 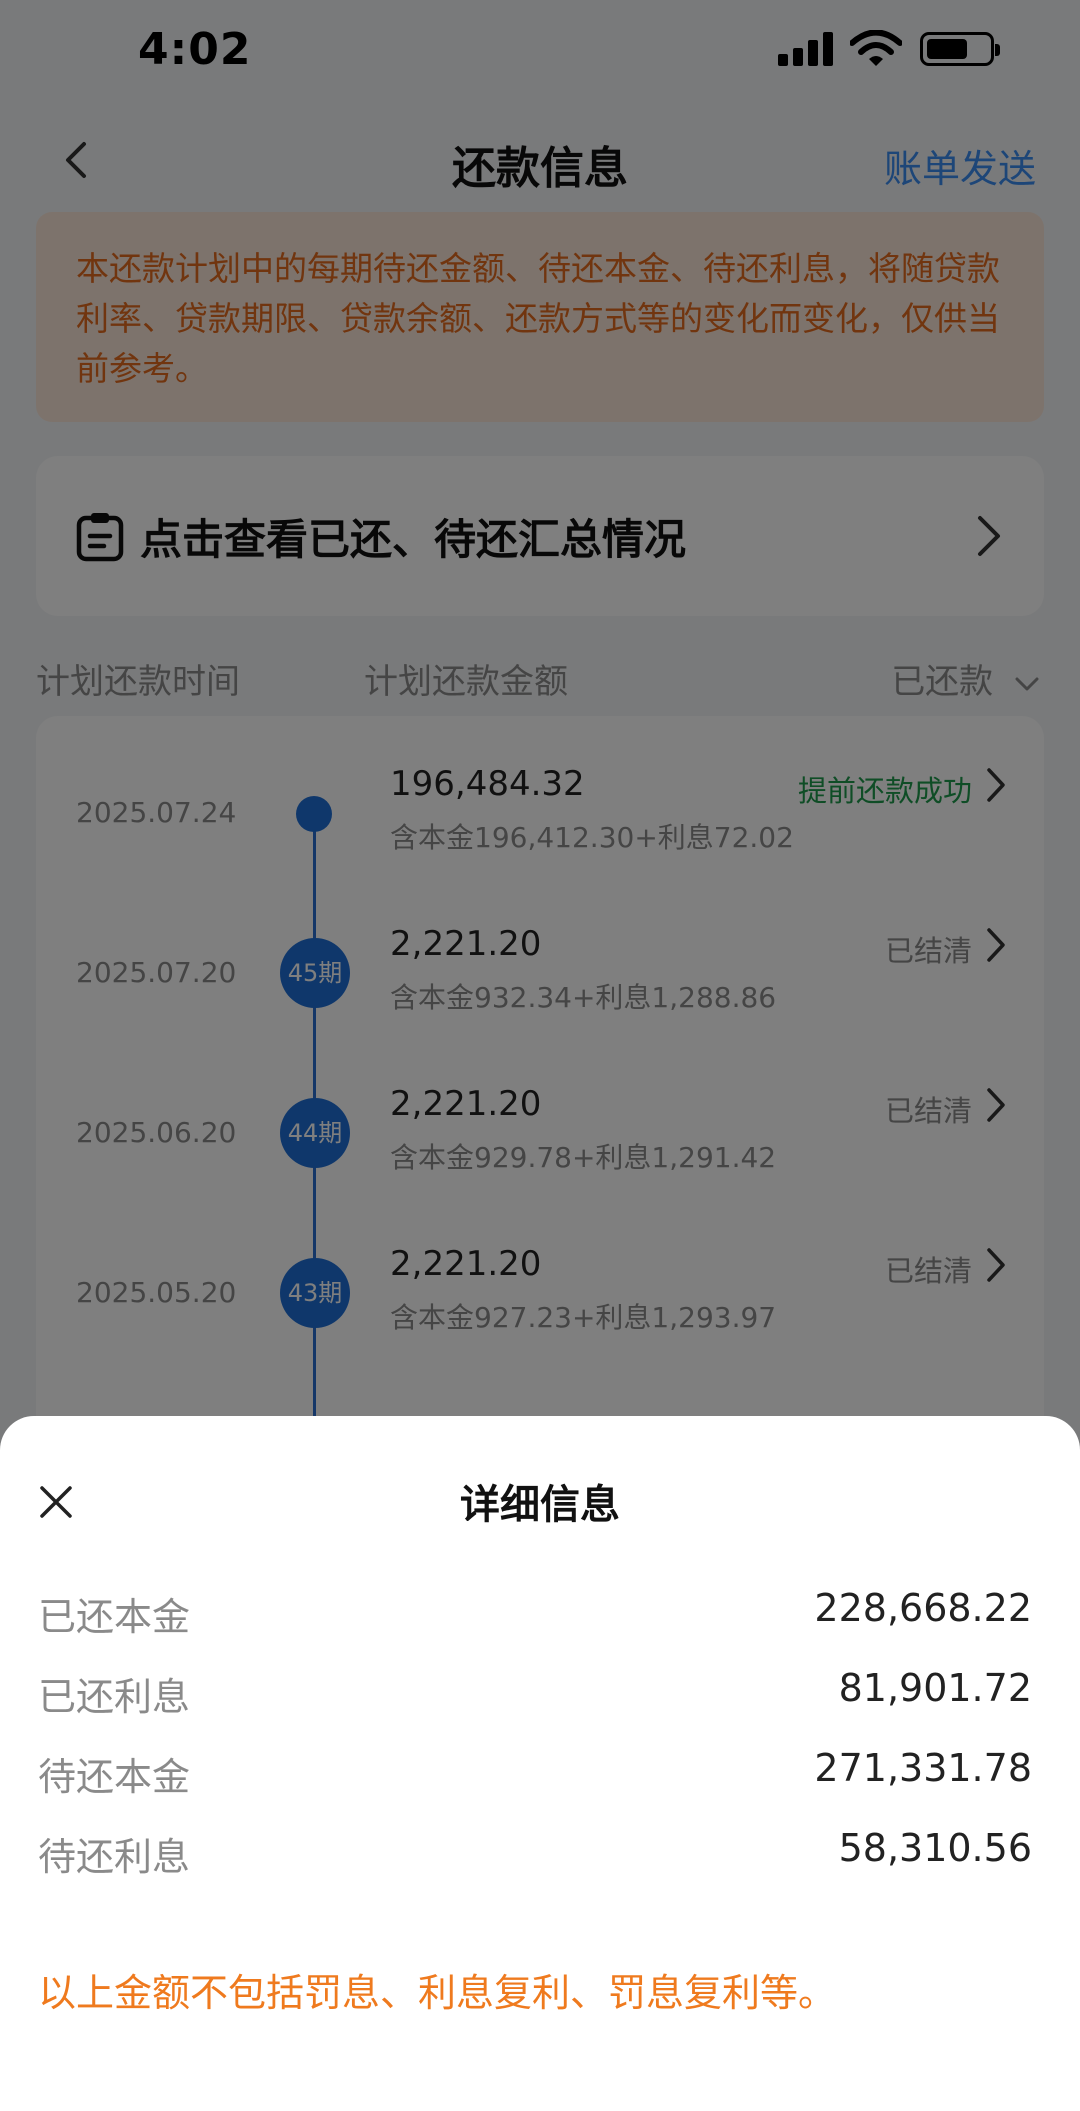 What do you see at coordinates (935, 1688) in the screenshot?
I see `detail-value: 81,901.72` at bounding box center [935, 1688].